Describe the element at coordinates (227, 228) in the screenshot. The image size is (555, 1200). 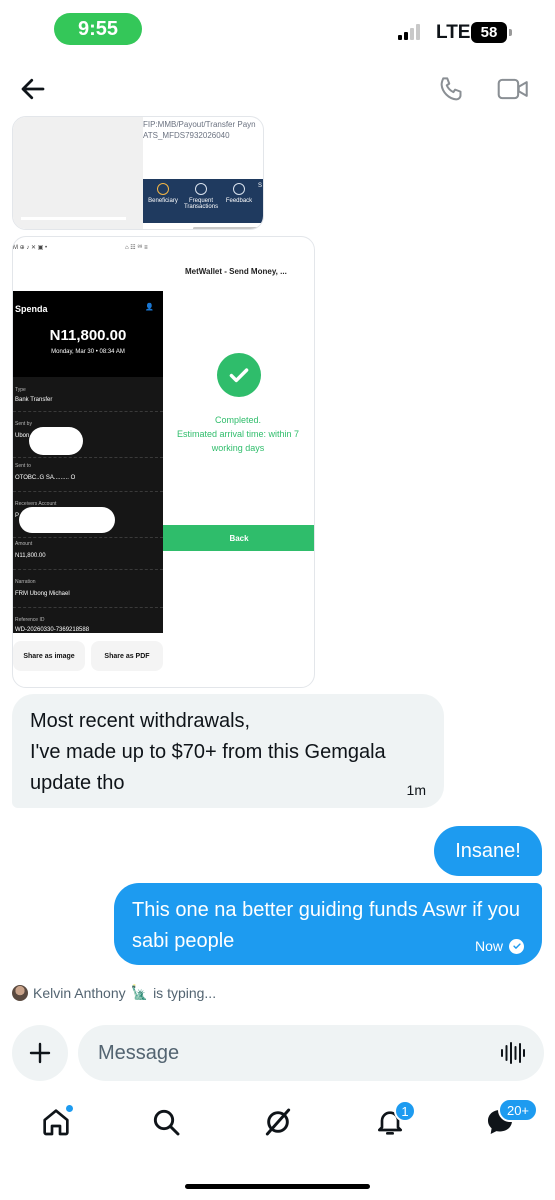
I see `scroll-indicator` at that location.